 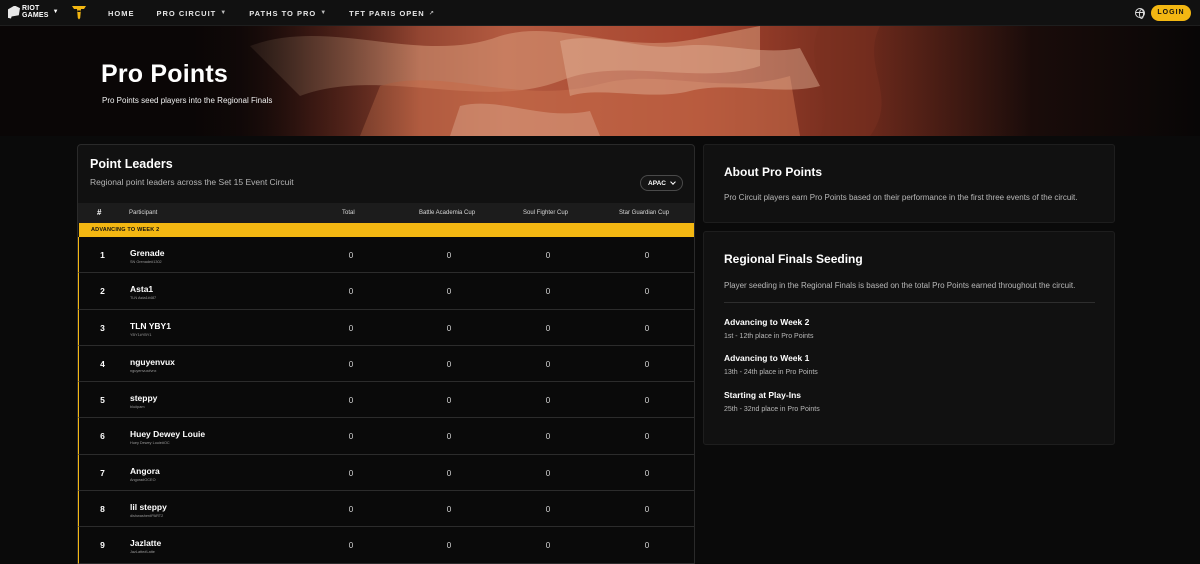 I want to click on participant-tag: Angora#OCEO, so click(x=143, y=479).